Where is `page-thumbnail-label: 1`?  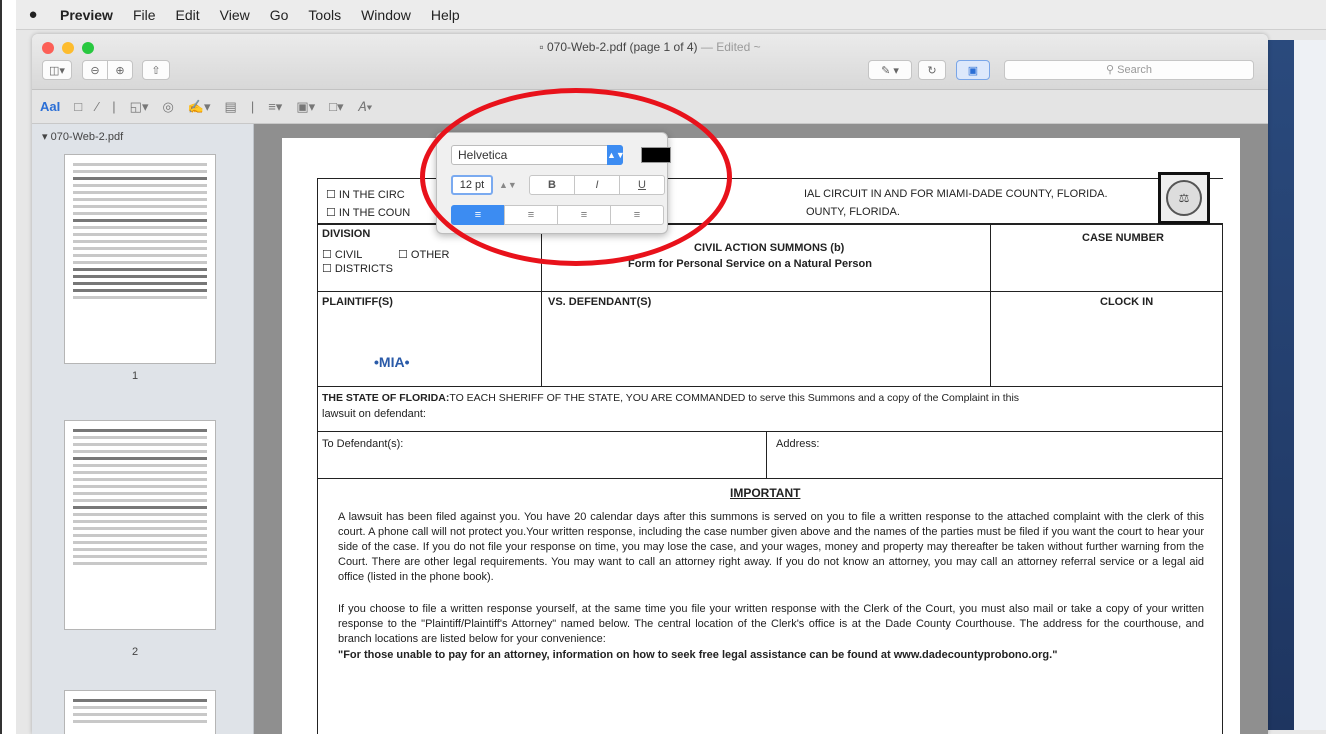 page-thumbnail-label: 1 is located at coordinates (135, 376).